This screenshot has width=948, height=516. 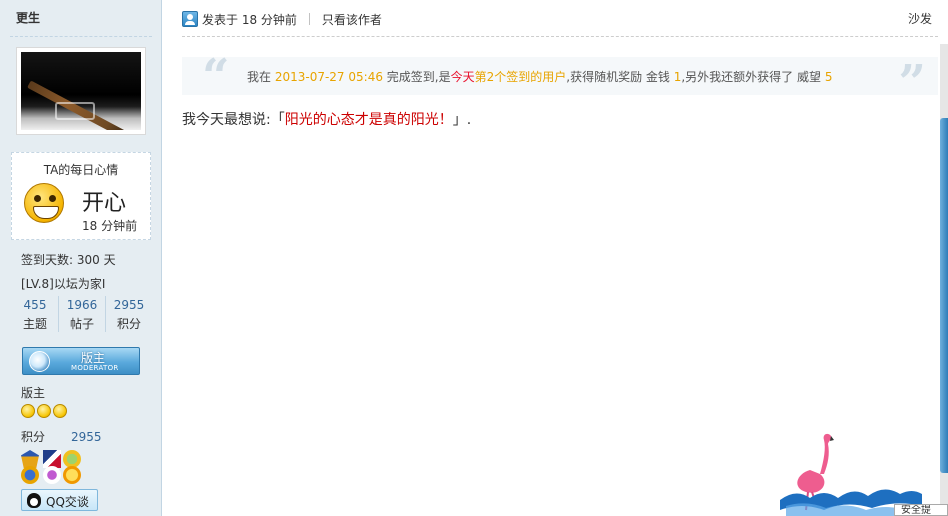 What do you see at coordinates (520, 77) in the screenshot?
I see `checkin-rank: 第2个签到的用户` at bounding box center [520, 77].